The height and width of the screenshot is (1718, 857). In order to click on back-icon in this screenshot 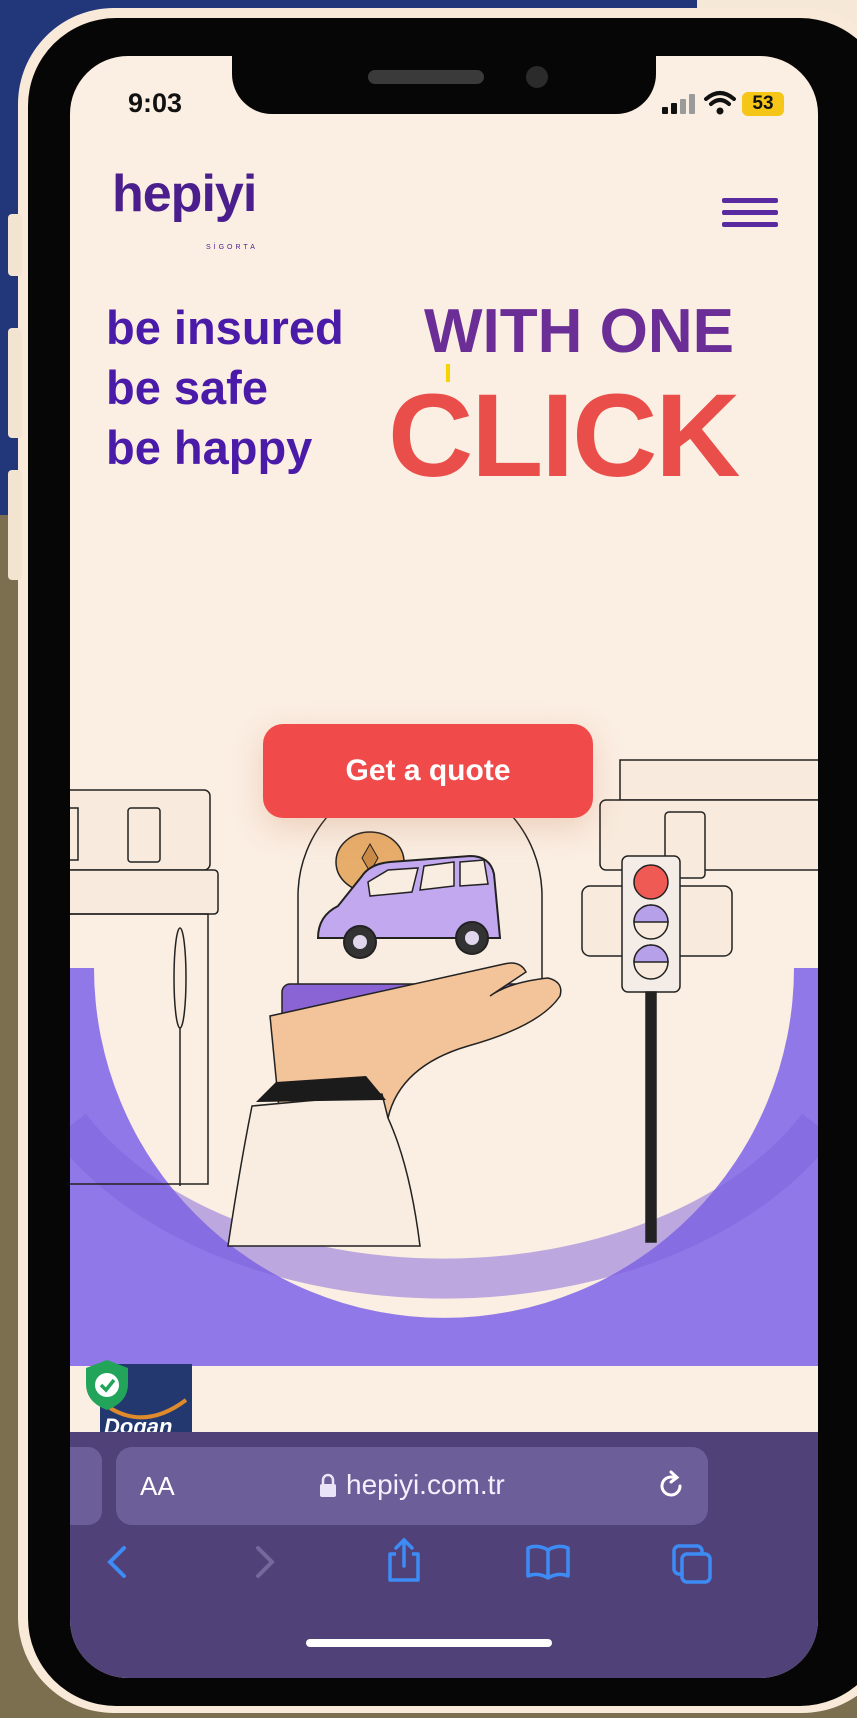, I will do `click(117, 1562)`.